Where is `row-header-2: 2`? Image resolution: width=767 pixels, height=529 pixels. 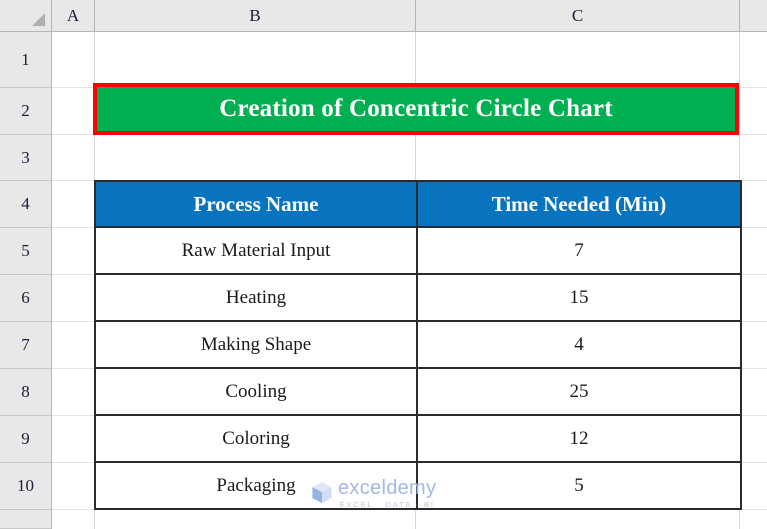 row-header-2: 2 is located at coordinates (25, 111).